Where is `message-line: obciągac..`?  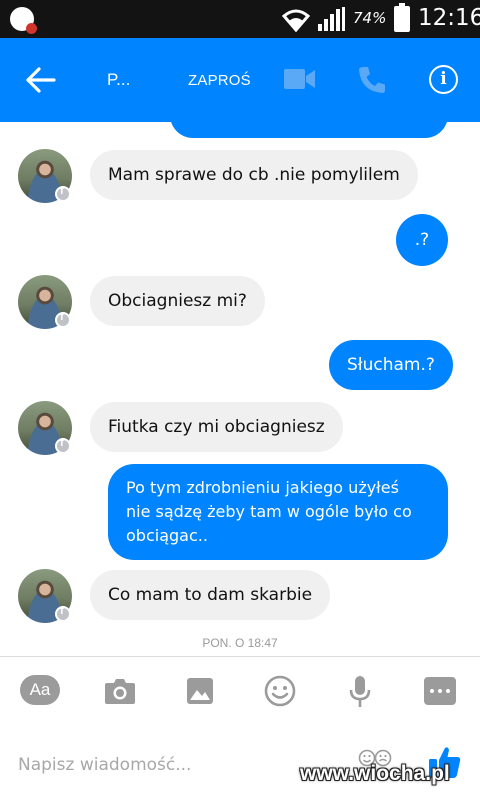
message-line: obciągac.. is located at coordinates (167, 535).